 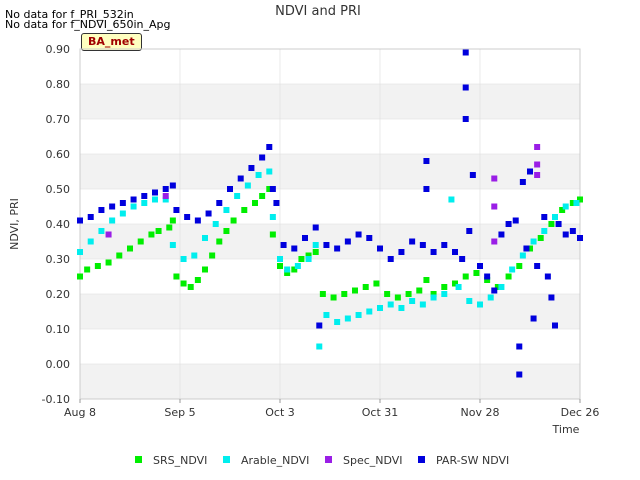 I want to click on y-axis-label: NDVI, PRI, so click(x=14, y=224).